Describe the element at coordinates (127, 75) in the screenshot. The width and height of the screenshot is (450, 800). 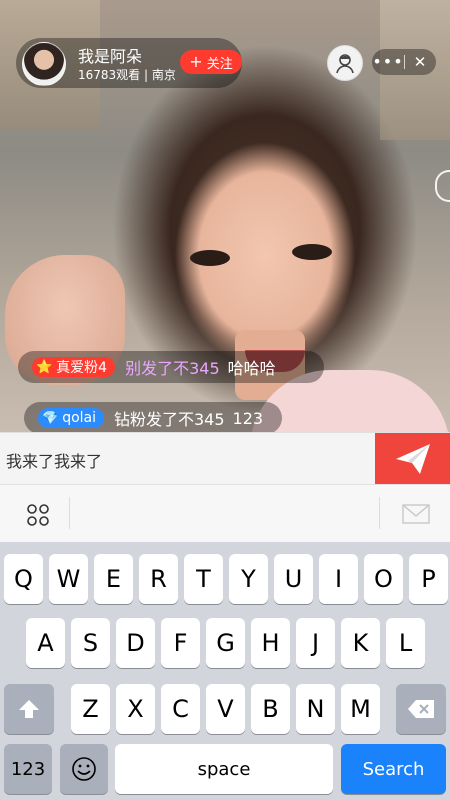
I see `host-stats: 16783观看 | 南京` at that location.